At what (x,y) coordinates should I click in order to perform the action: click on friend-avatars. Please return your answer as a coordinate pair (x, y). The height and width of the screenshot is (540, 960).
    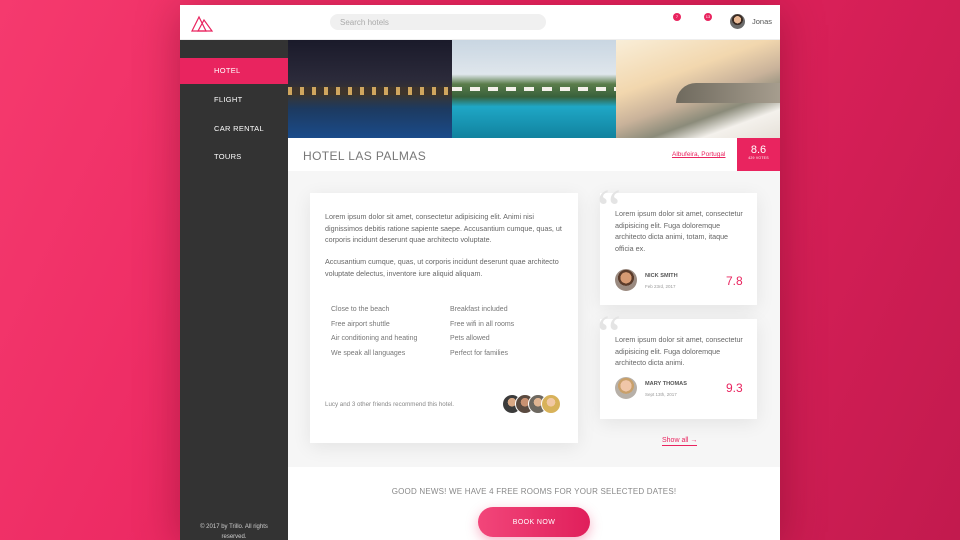
    Looking at the image, I should click on (533, 404).